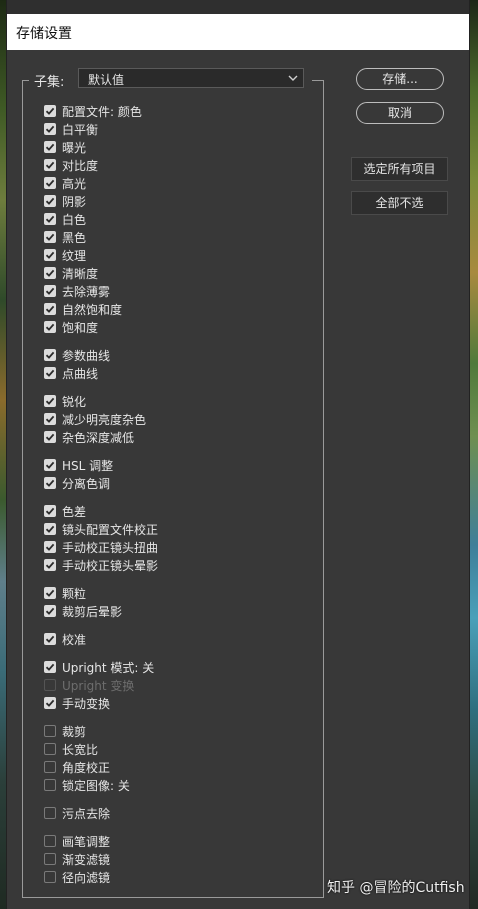 The height and width of the screenshot is (909, 478). I want to click on option-label: 画笔调整, so click(86, 841).